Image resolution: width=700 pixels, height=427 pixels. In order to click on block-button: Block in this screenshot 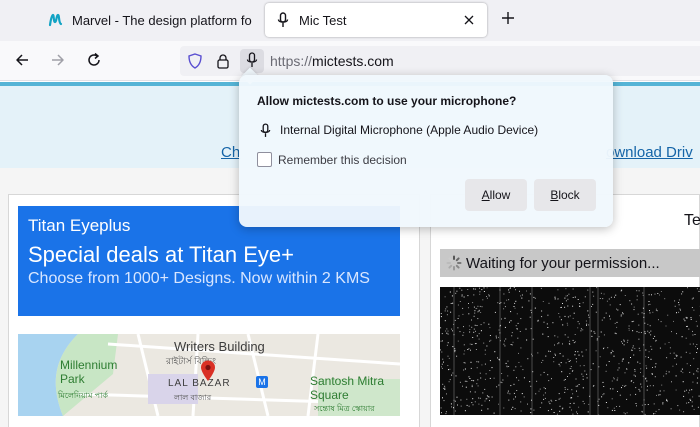, I will do `click(565, 195)`.